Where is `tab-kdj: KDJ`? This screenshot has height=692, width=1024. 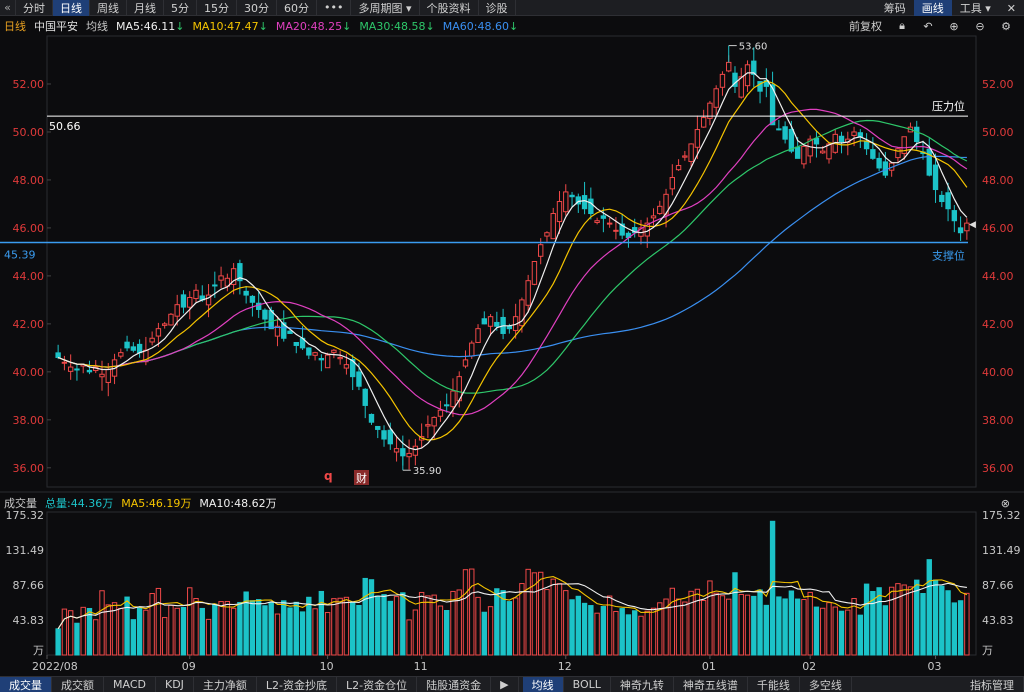 tab-kdj: KDJ is located at coordinates (175, 684).